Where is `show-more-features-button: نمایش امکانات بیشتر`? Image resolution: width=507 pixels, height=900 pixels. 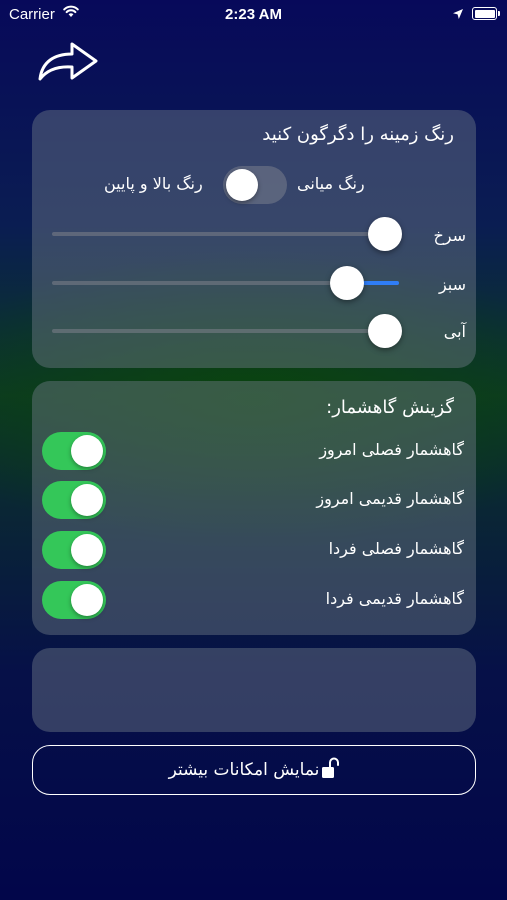
show-more-features-button: نمایش امکانات بیشتر is located at coordinates (254, 770).